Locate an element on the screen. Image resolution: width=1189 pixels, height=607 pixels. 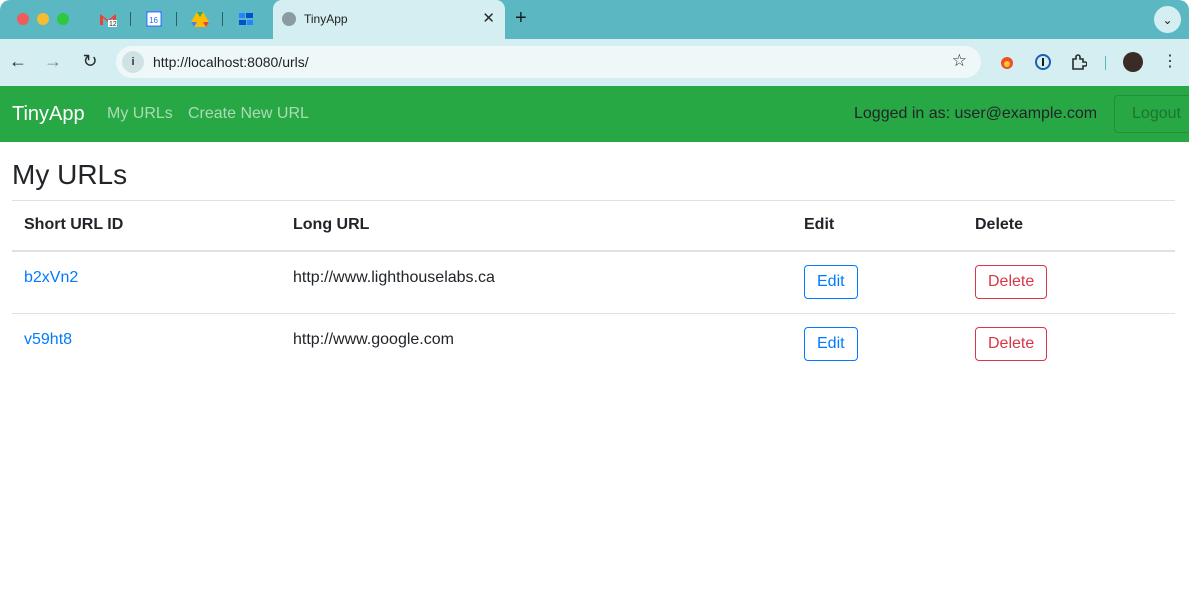
menu-dots-icon: ⋮ is located at coordinates (1170, 61).